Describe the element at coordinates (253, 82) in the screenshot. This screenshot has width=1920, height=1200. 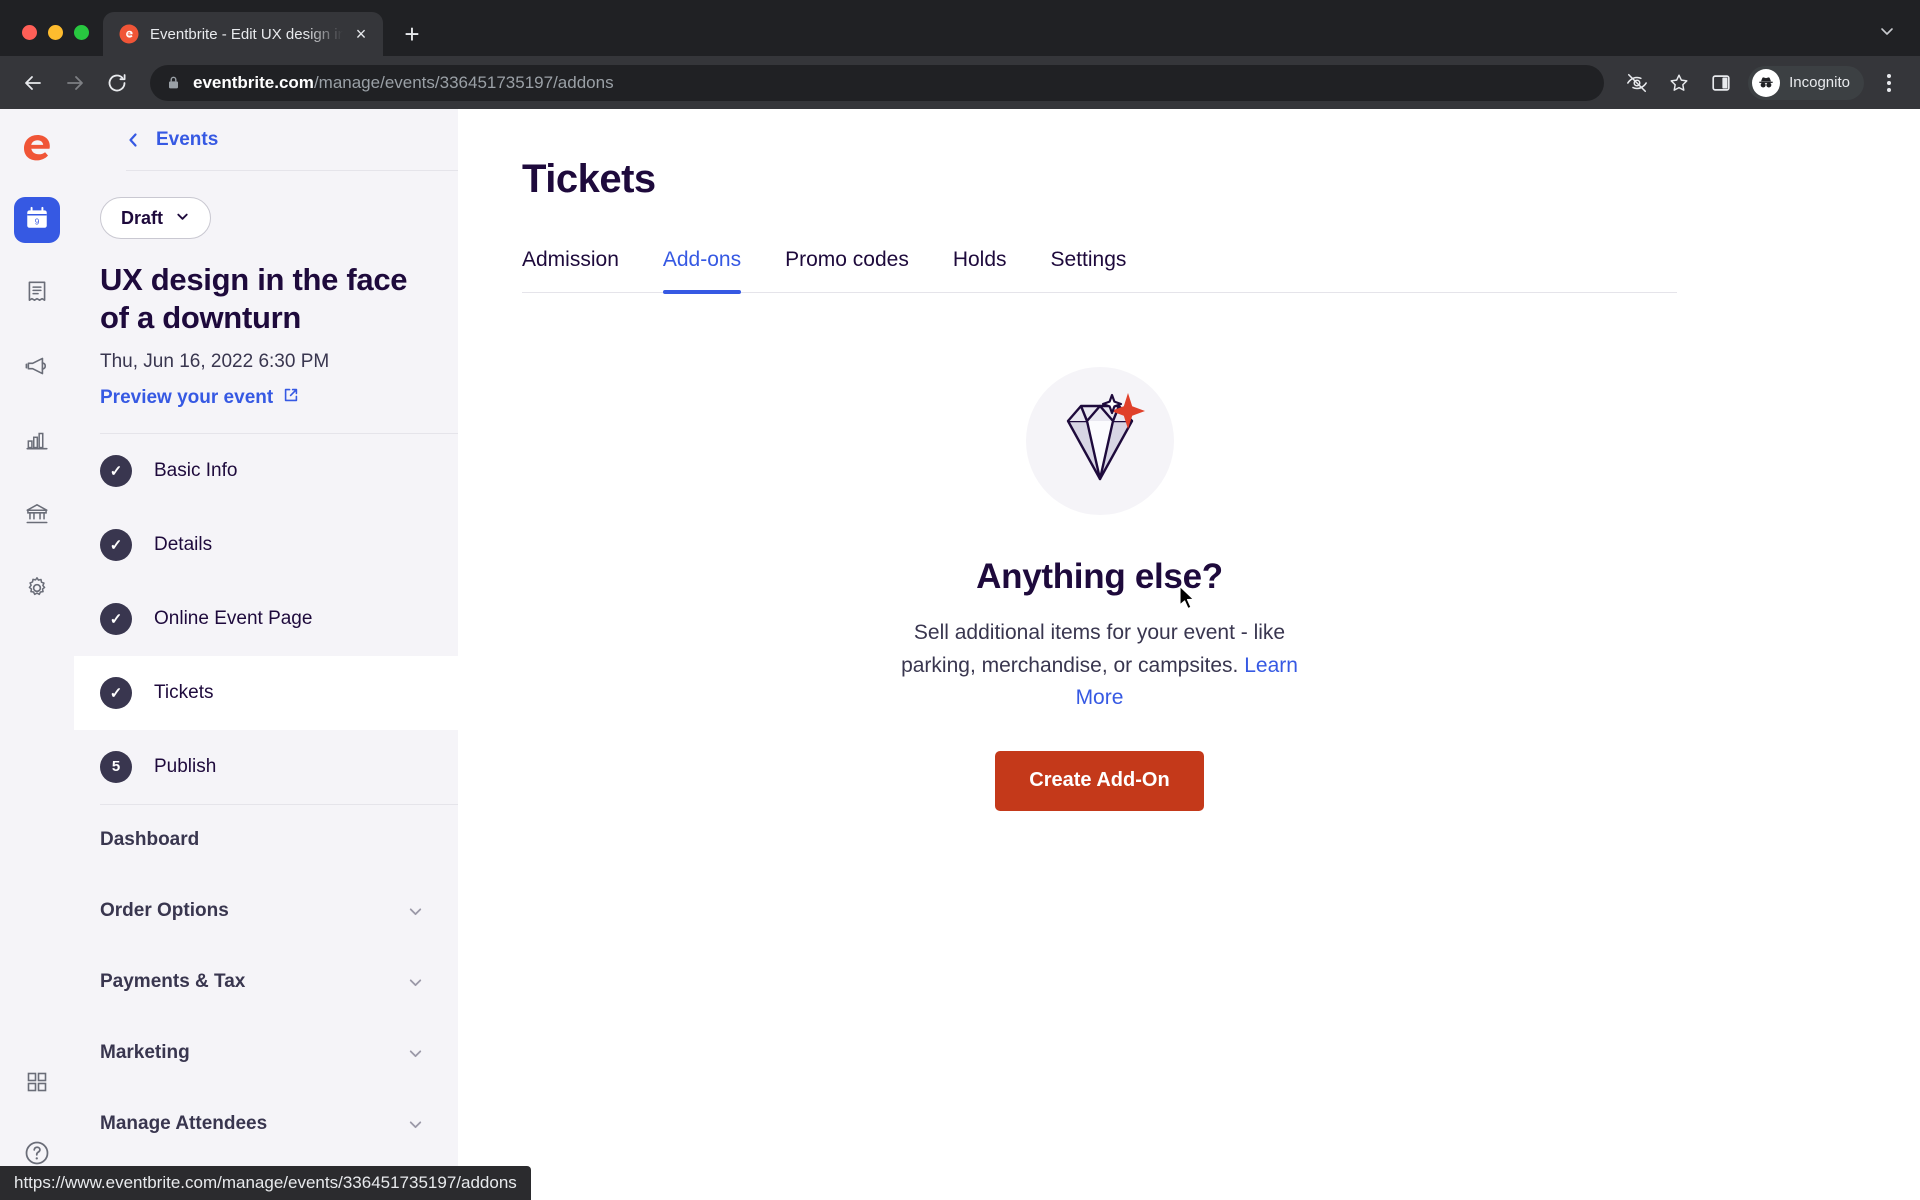
I see `url-domain: eventbrite.com` at that location.